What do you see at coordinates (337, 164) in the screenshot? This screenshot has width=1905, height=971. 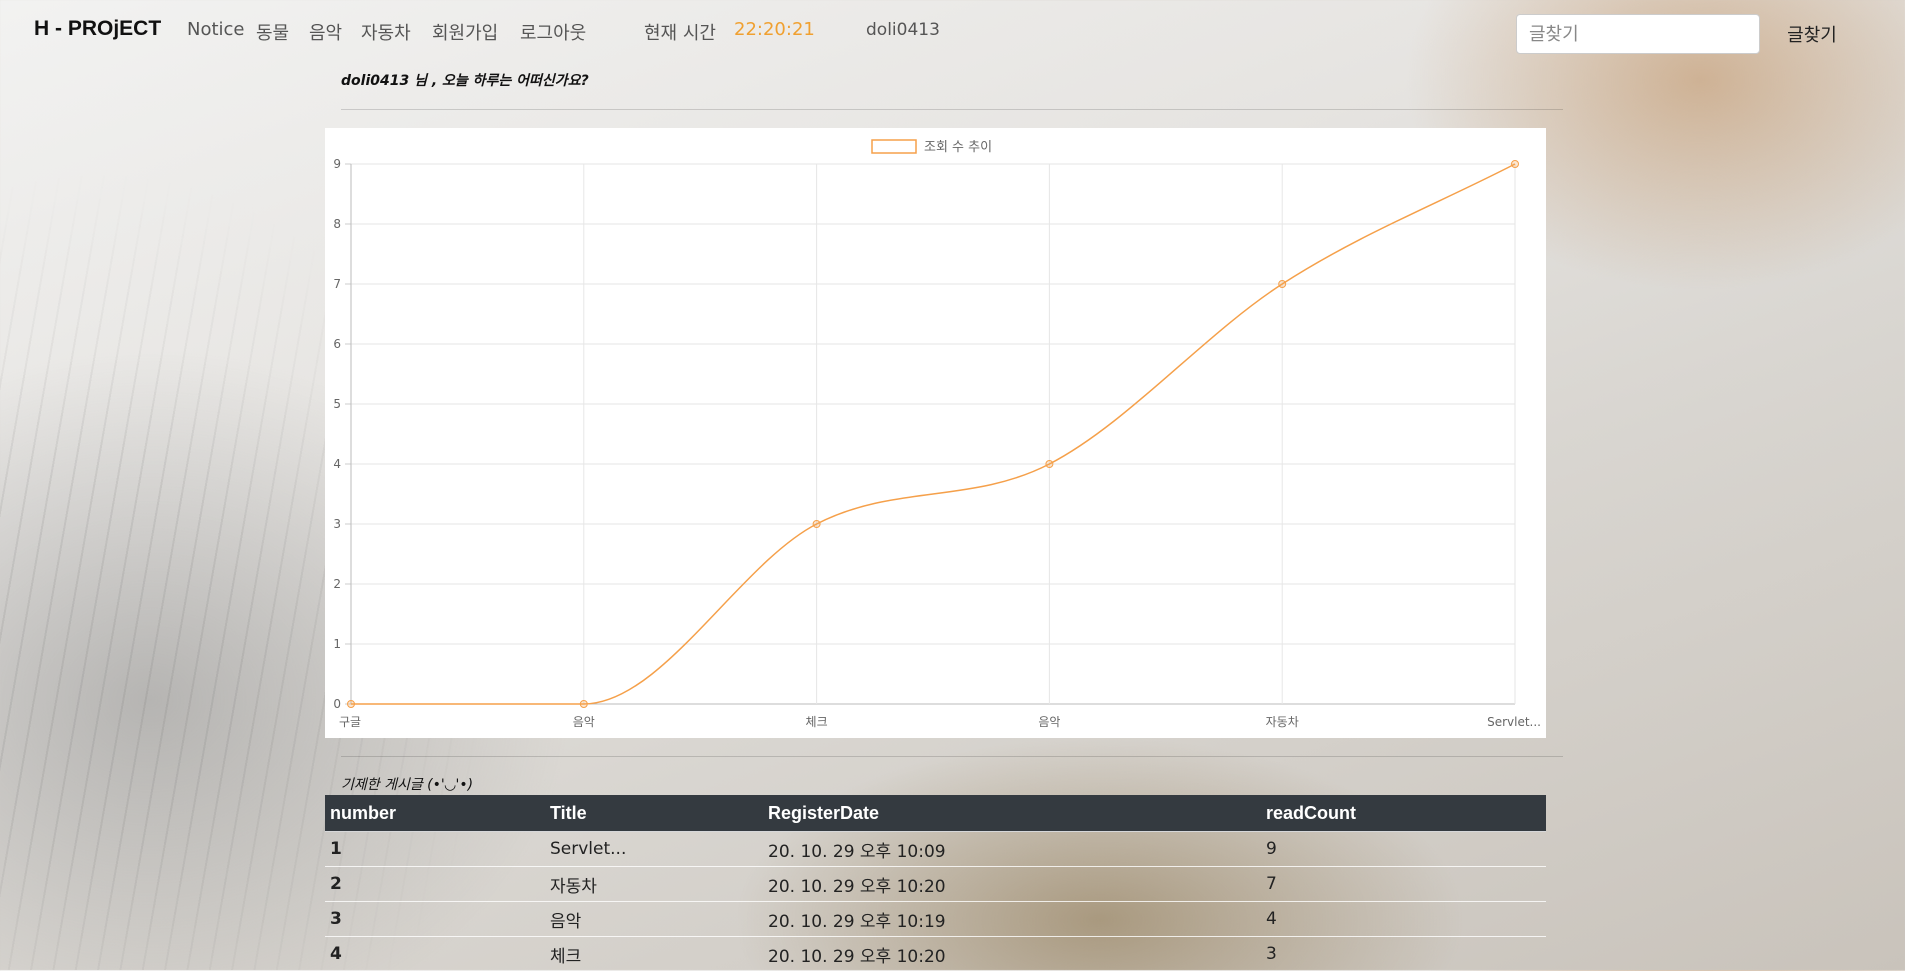 I see `y-tick-label: 9` at bounding box center [337, 164].